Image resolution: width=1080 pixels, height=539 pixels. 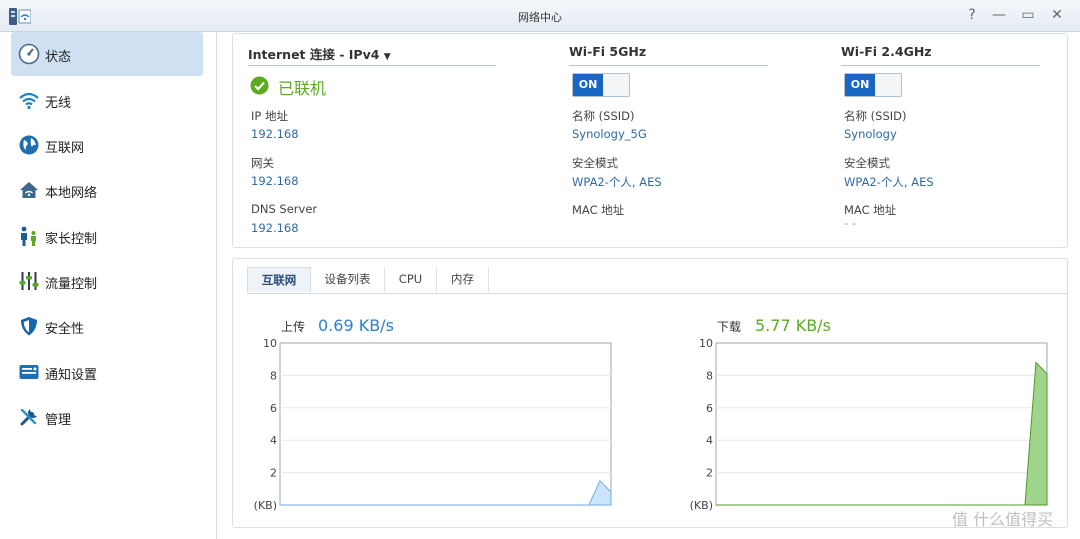 What do you see at coordinates (107, 190) in the screenshot?
I see `sidebar-item-local-network: 本地网络` at bounding box center [107, 190].